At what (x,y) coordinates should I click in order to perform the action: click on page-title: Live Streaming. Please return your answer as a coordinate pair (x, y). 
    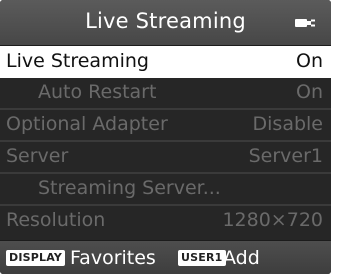
    Looking at the image, I should click on (165, 21).